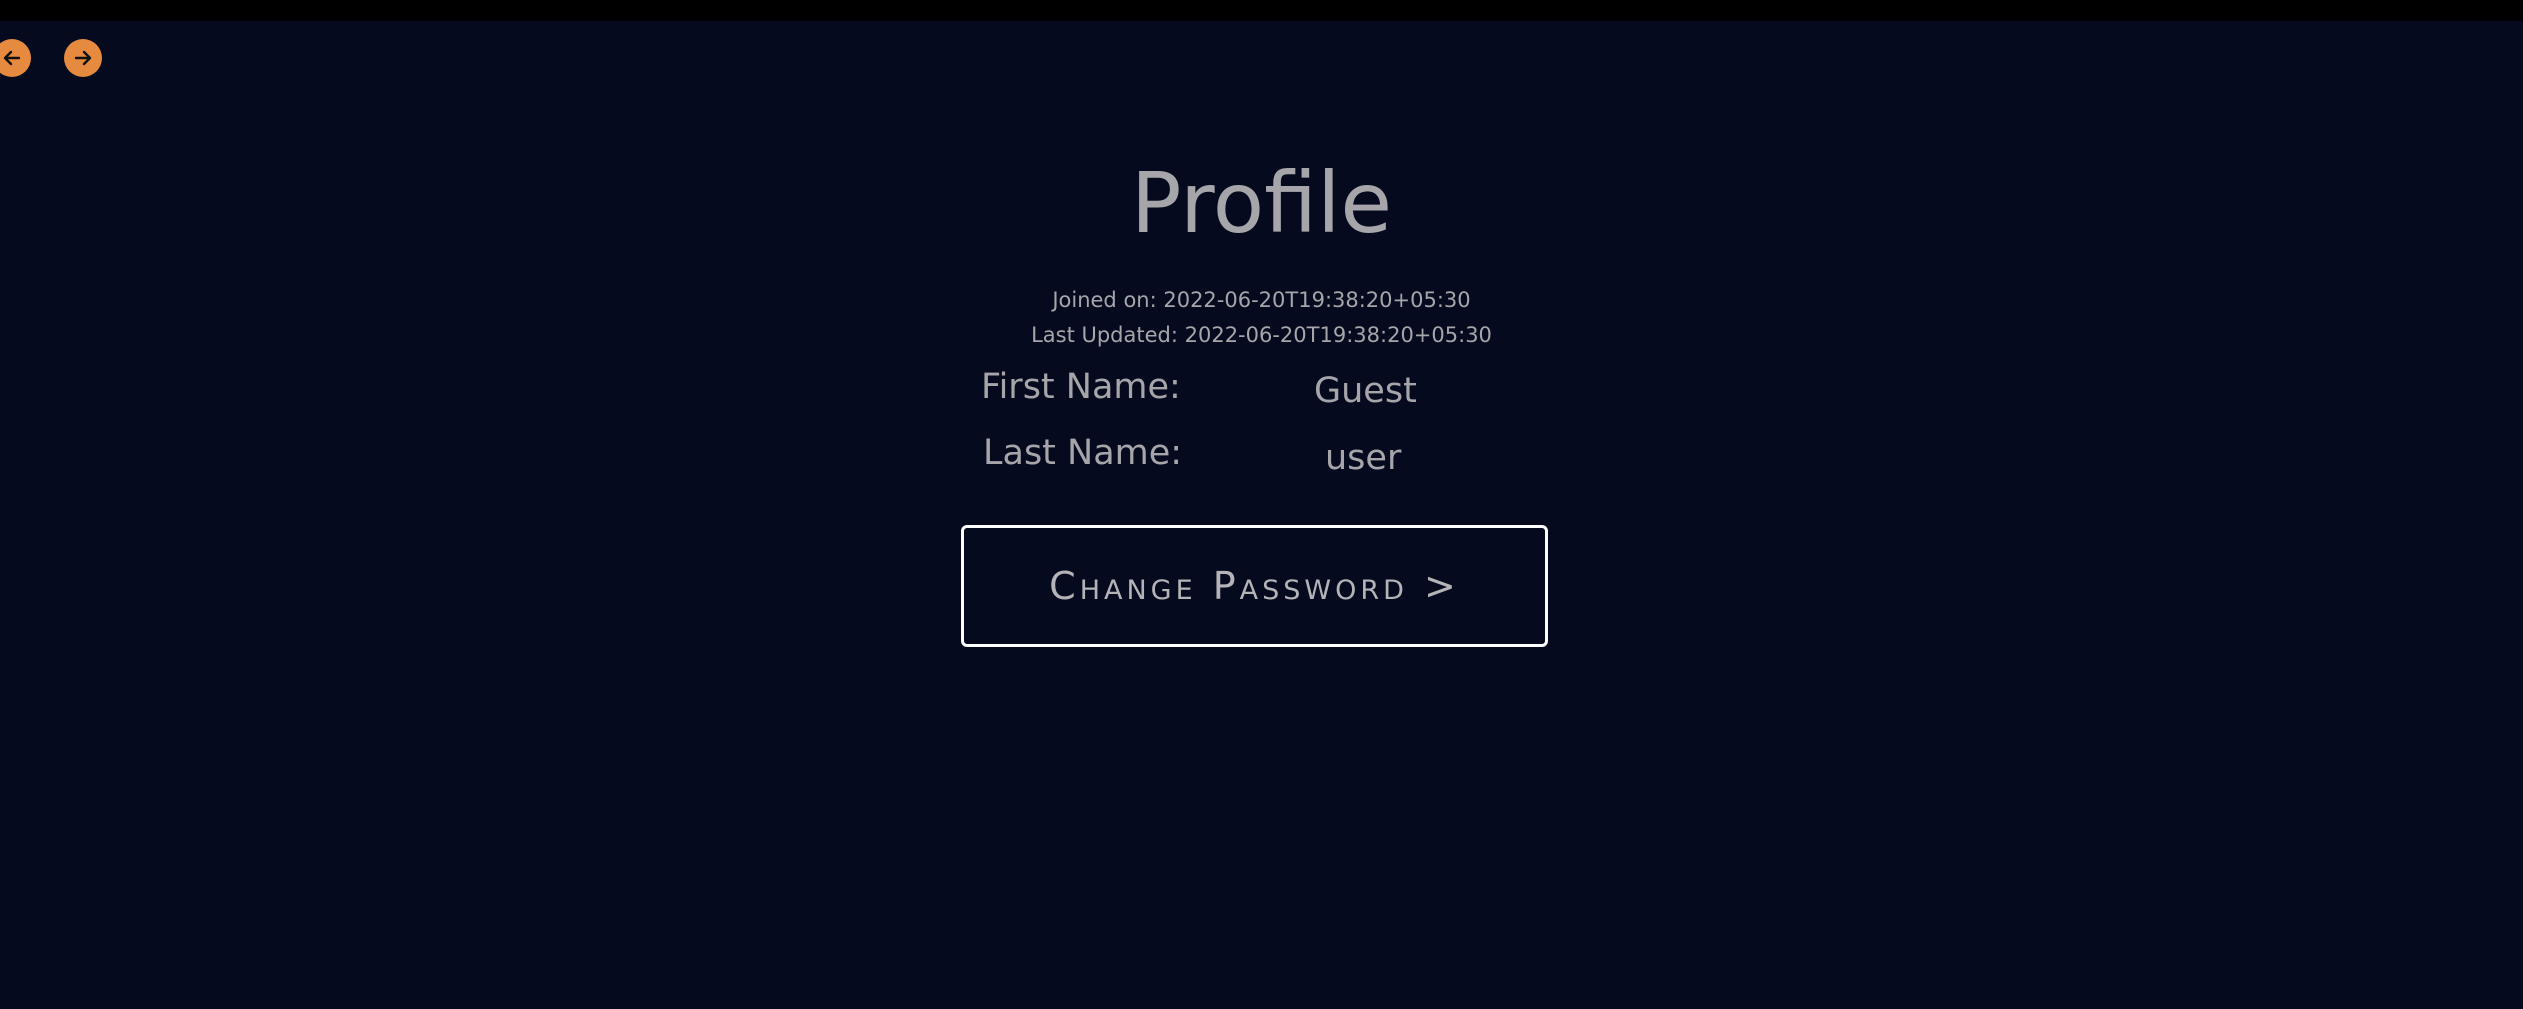  What do you see at coordinates (1365, 391) in the screenshot?
I see `first-name-value: Guest` at bounding box center [1365, 391].